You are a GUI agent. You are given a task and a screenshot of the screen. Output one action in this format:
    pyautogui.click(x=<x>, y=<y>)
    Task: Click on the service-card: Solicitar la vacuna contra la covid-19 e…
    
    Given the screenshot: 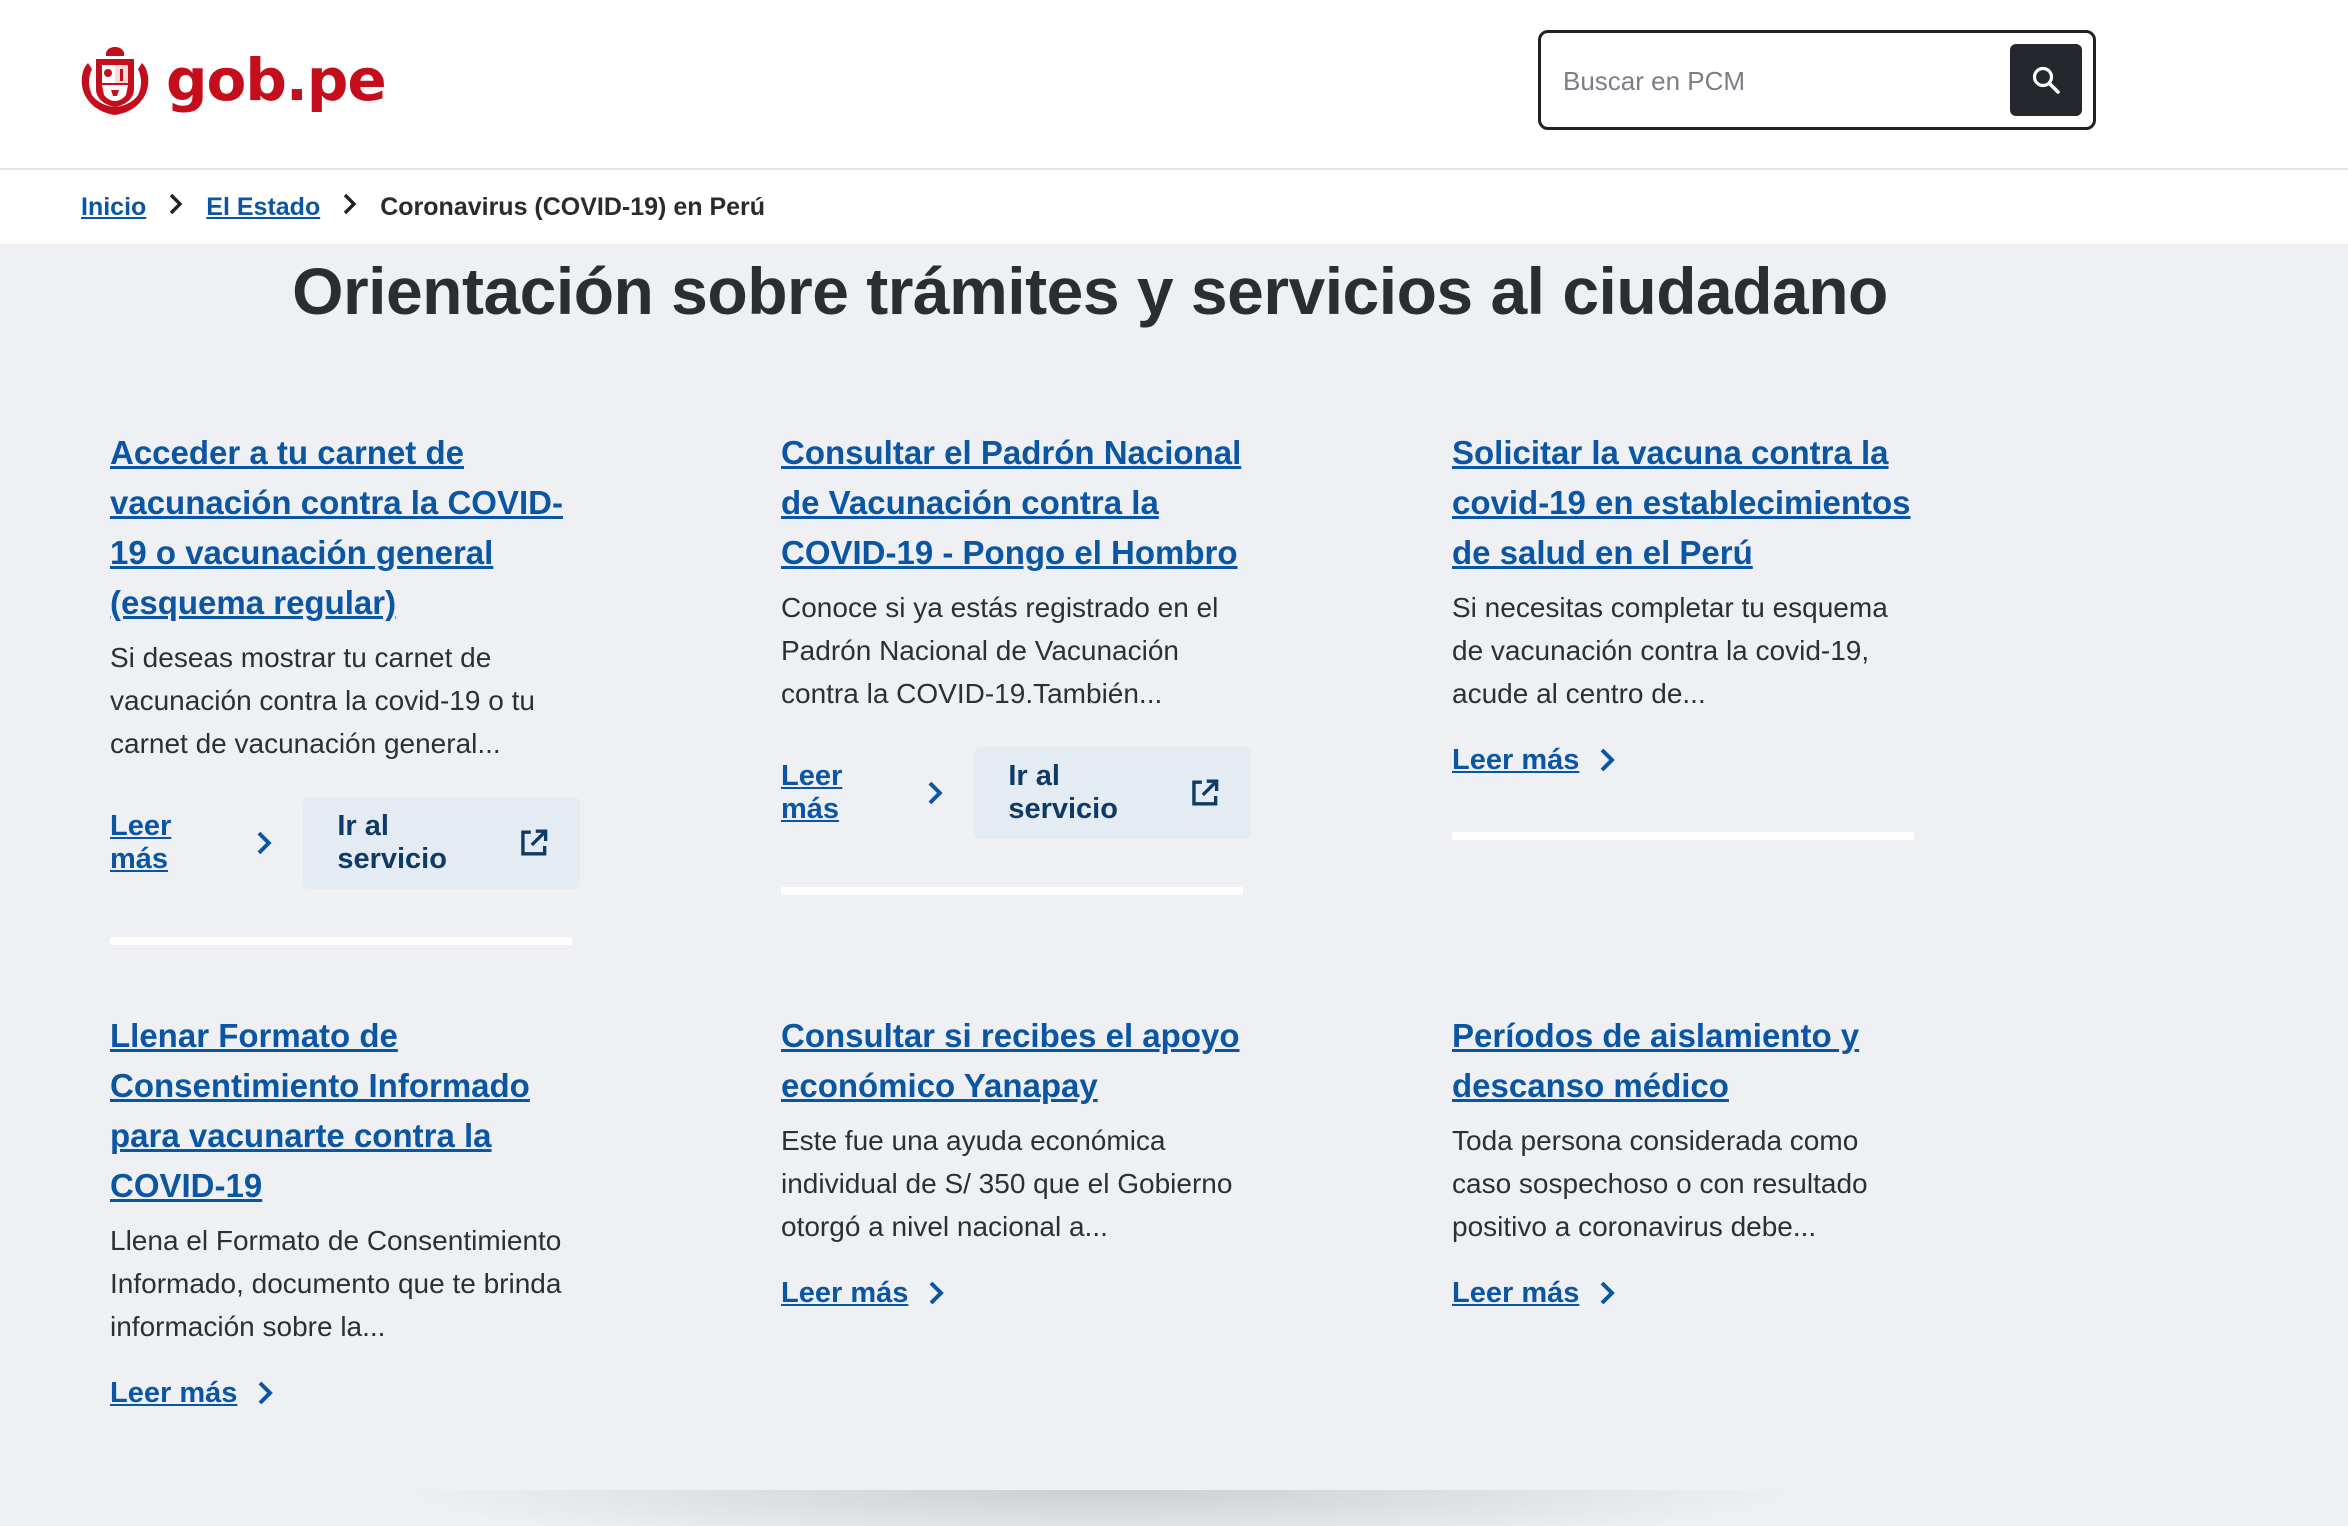 What is the action you would take?
    pyautogui.click(x=1687, y=634)
    